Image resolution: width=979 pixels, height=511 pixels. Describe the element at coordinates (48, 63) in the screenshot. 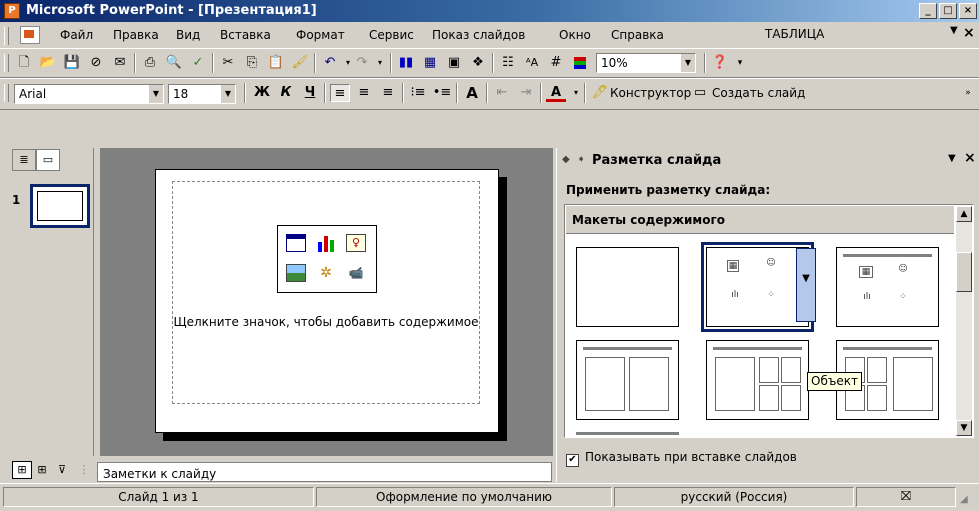

I see `open-folder-icon: 📂` at that location.